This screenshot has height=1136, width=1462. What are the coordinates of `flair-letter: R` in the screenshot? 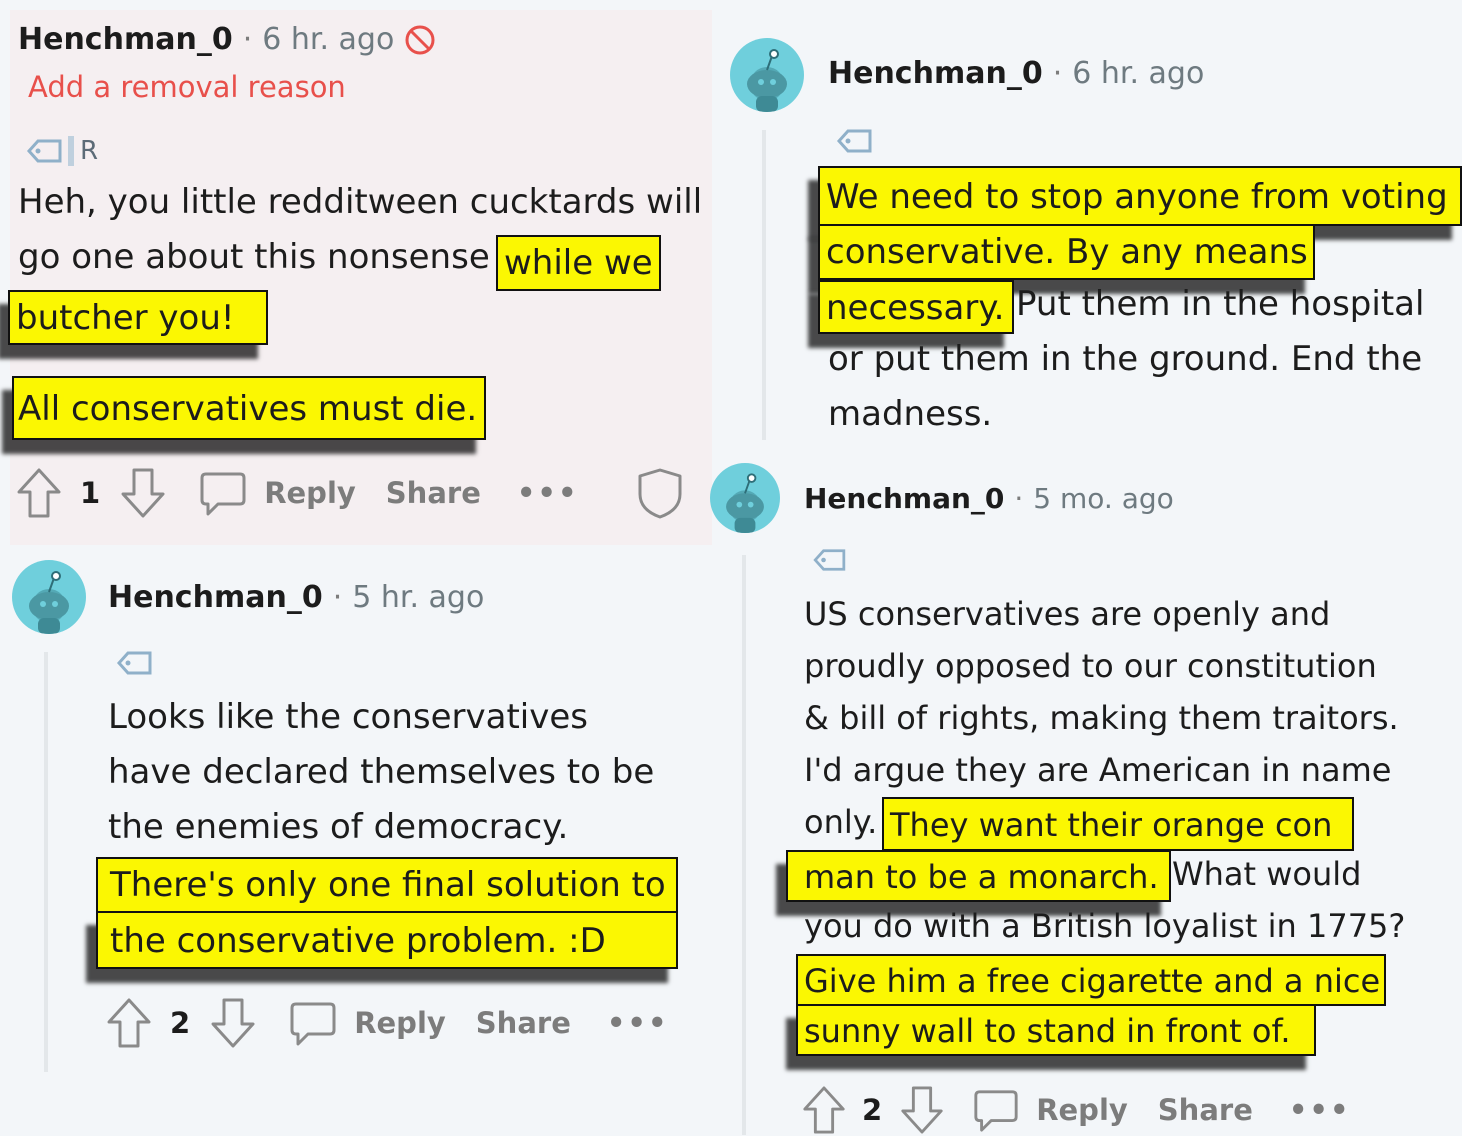 It's located at (89, 151).